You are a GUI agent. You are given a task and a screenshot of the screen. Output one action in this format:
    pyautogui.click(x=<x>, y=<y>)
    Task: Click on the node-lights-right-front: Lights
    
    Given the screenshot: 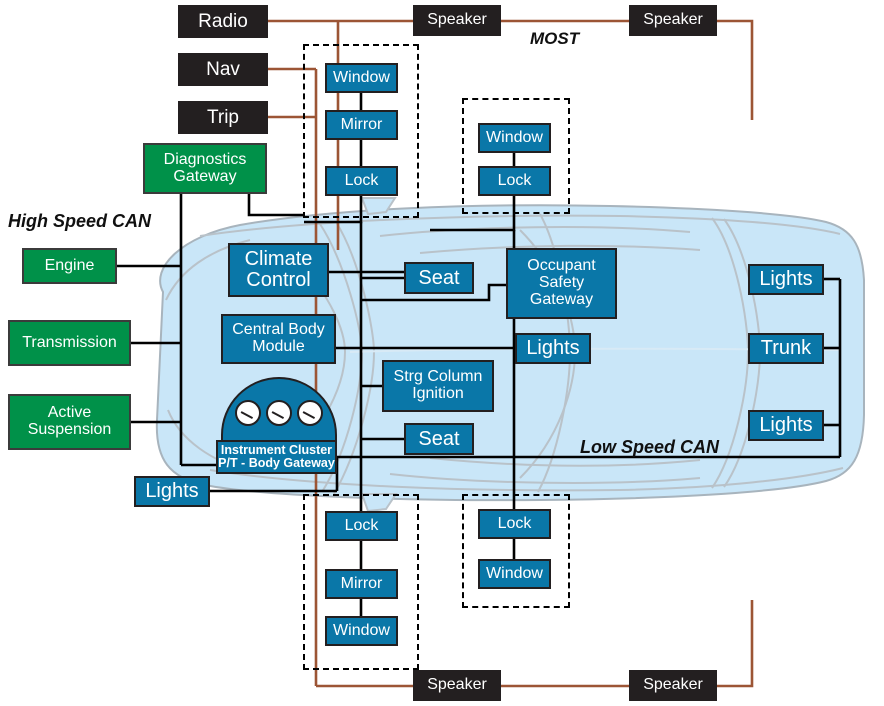 What is the action you would take?
    pyautogui.click(x=786, y=279)
    